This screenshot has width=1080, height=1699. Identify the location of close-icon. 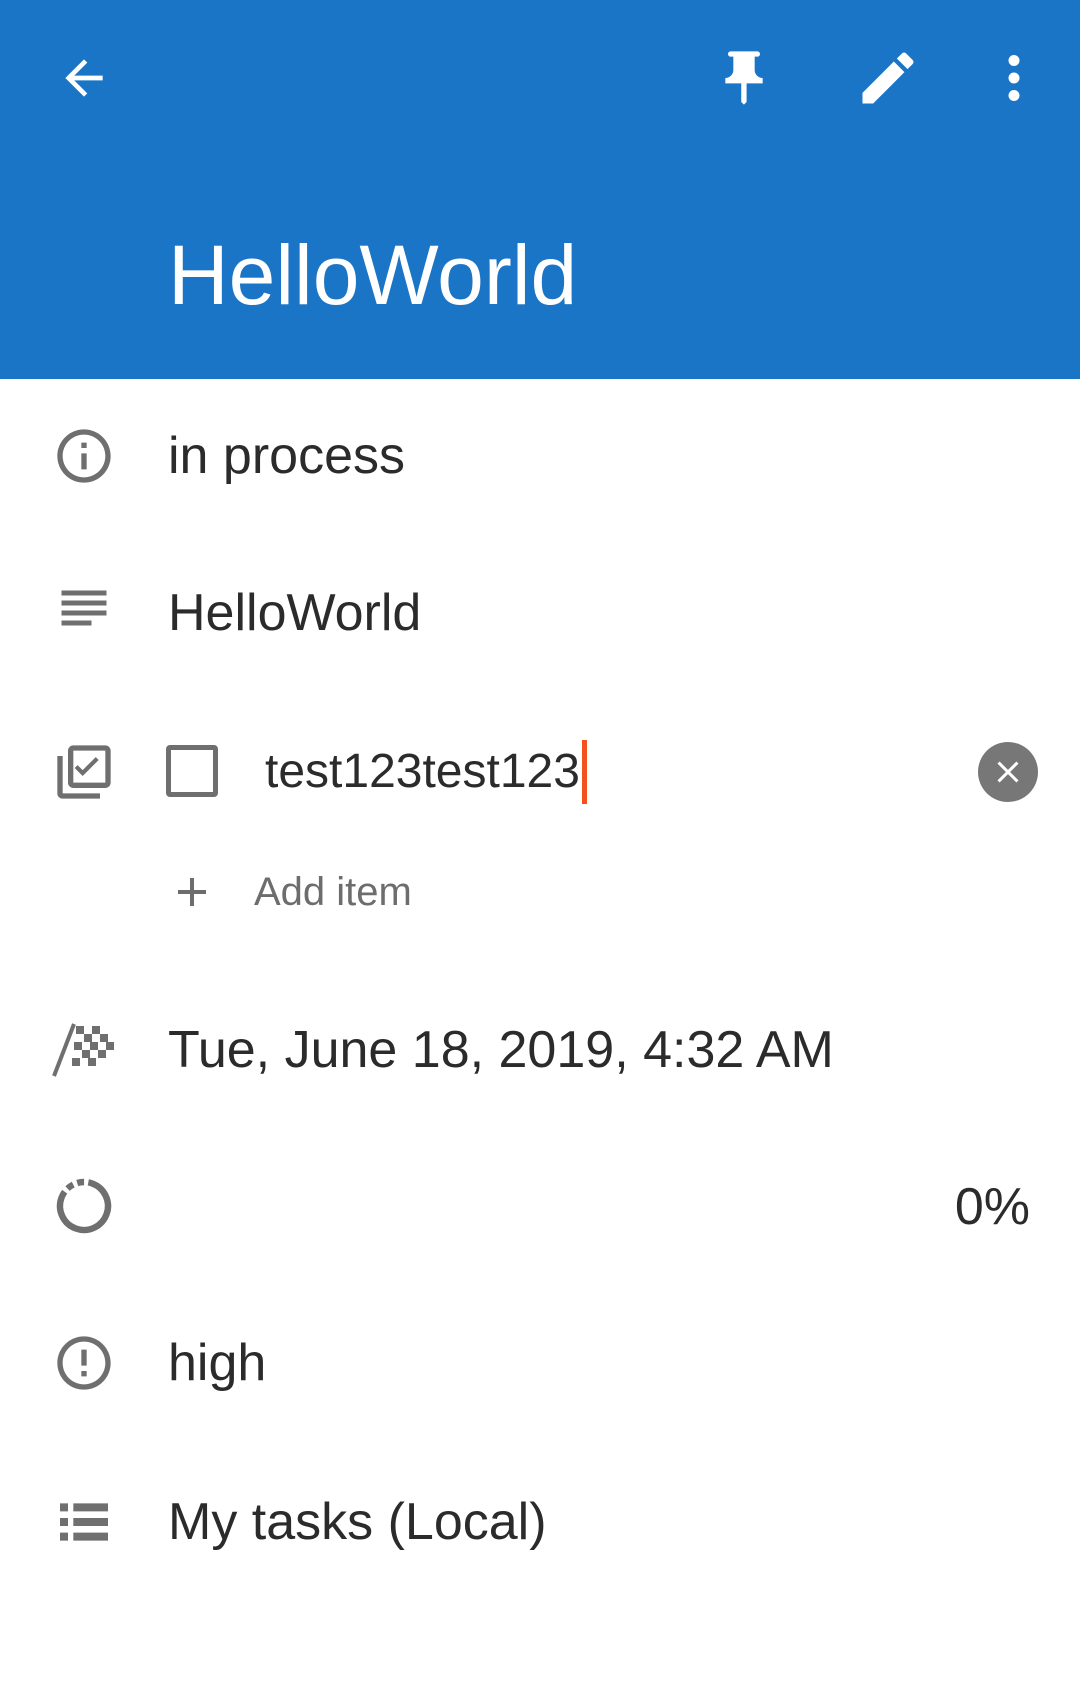
(1008, 772).